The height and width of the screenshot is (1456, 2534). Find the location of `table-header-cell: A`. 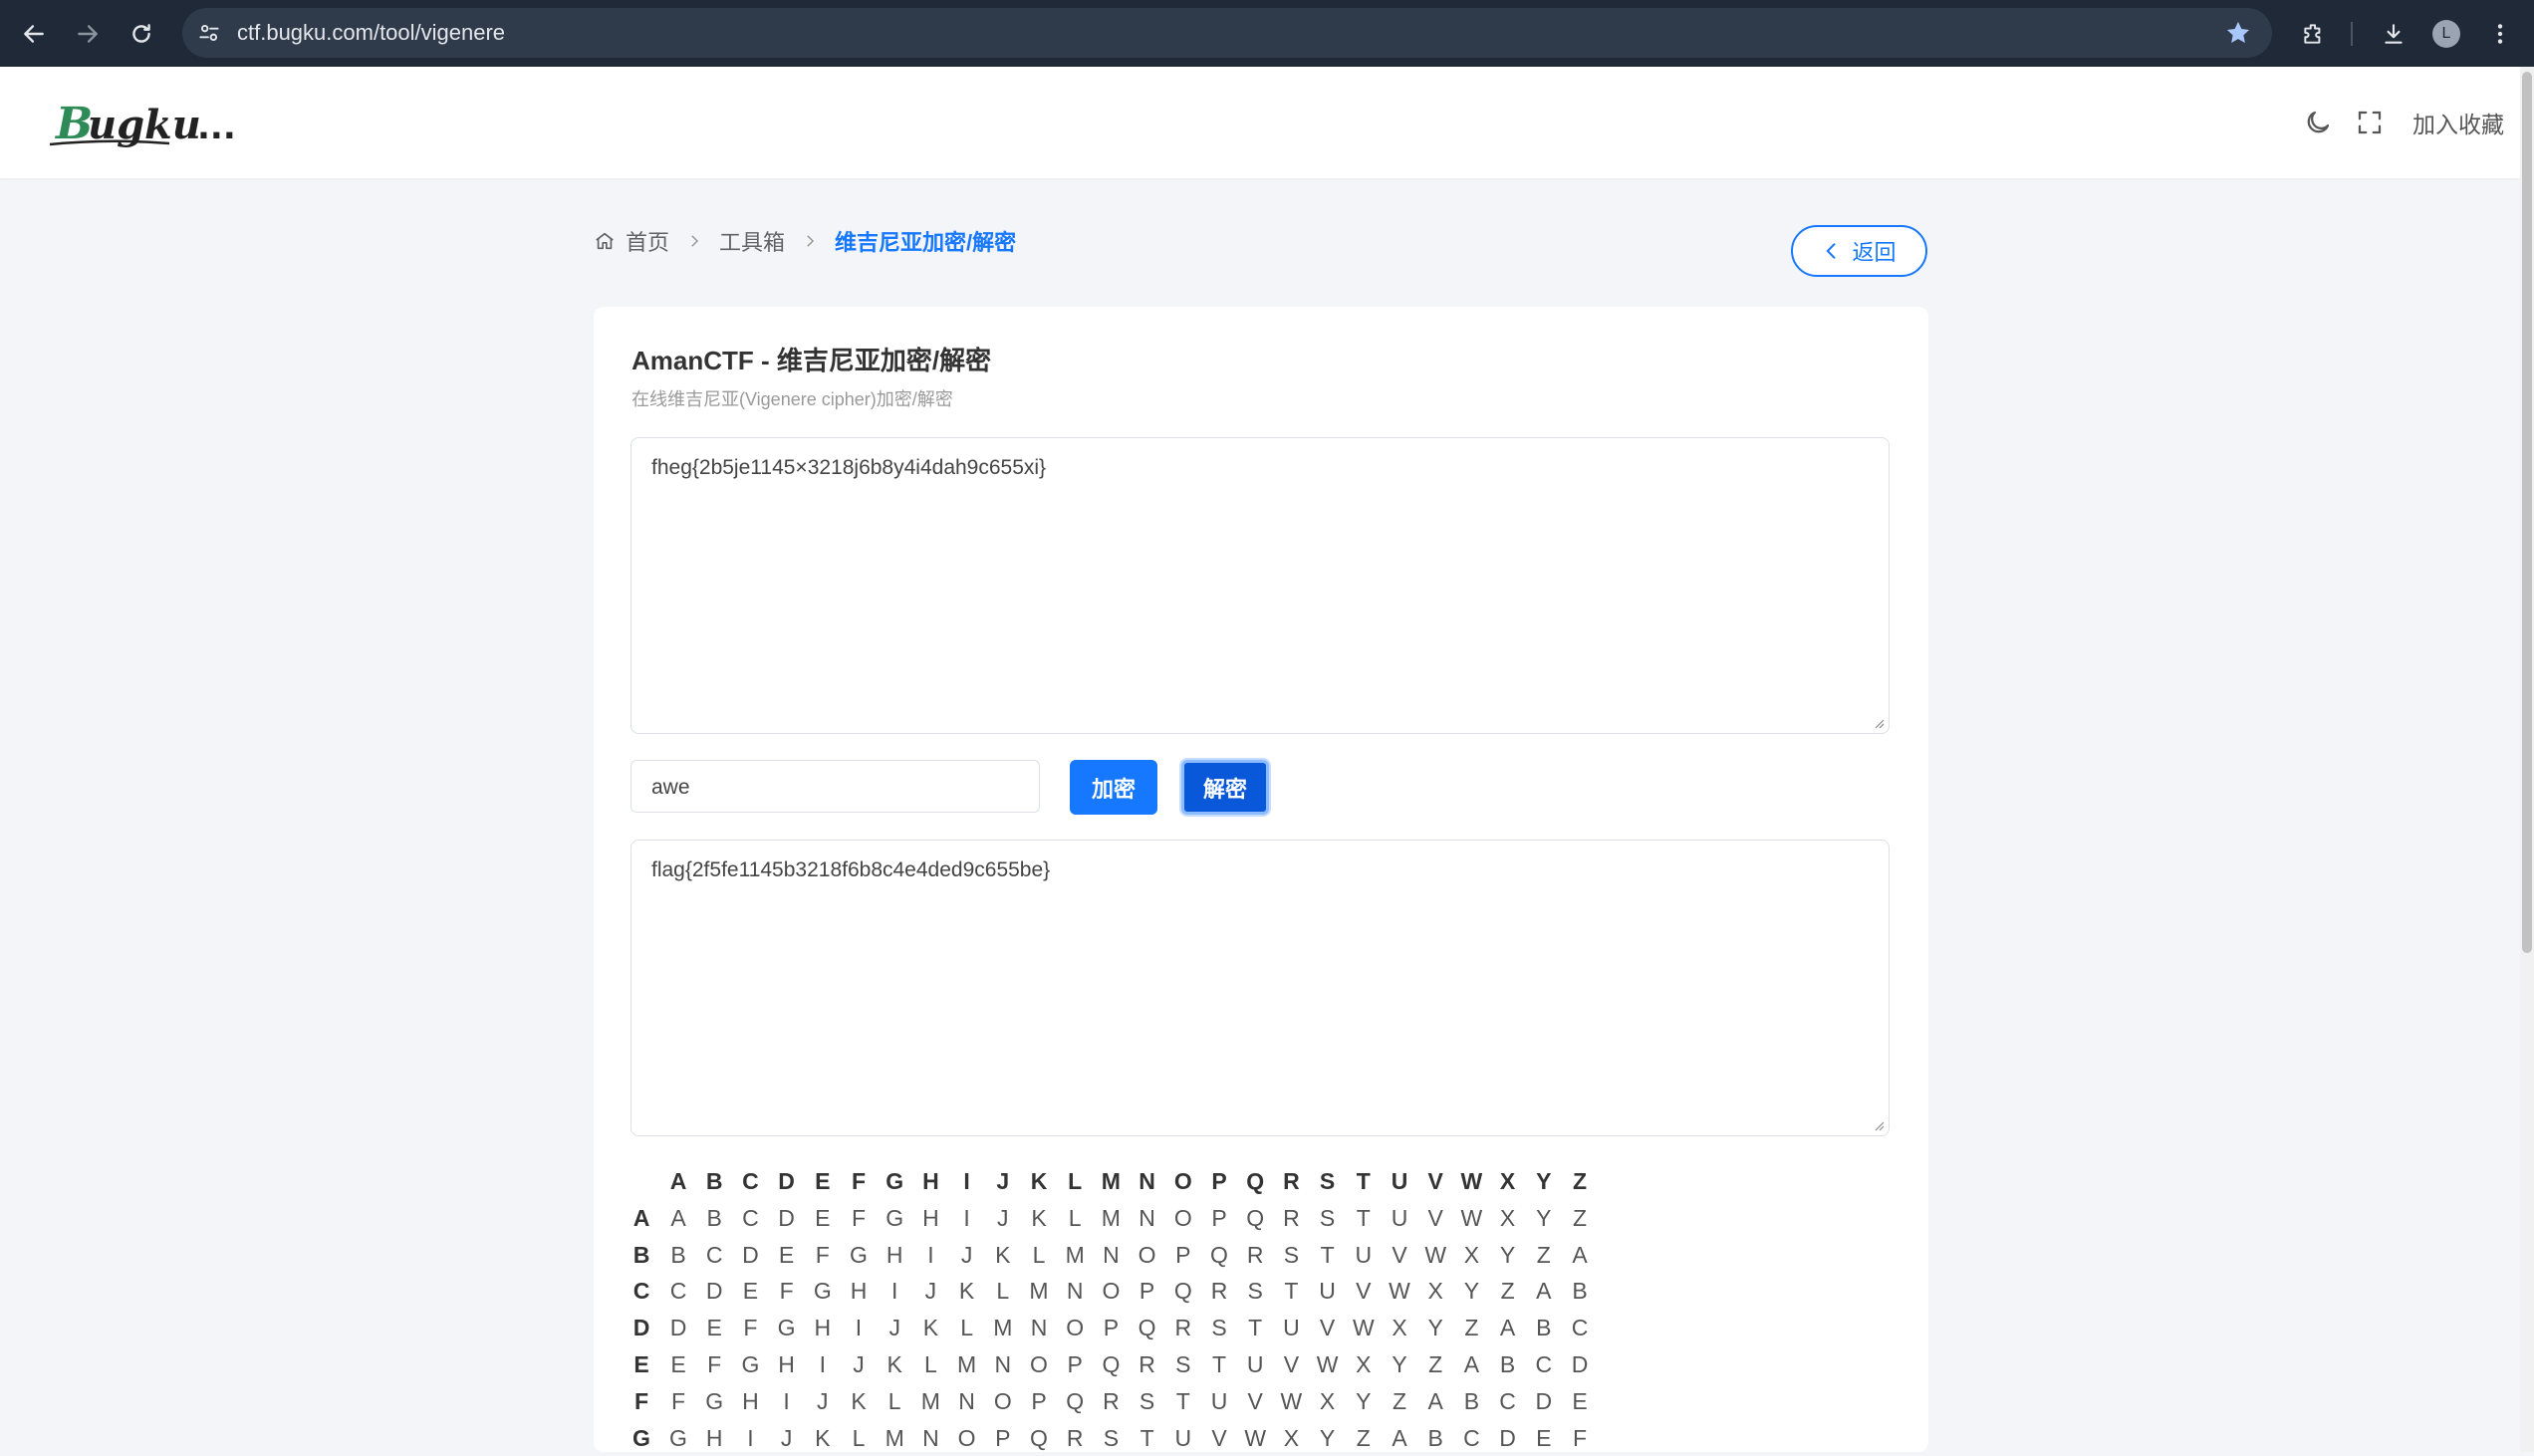

table-header-cell: A is located at coordinates (678, 1181).